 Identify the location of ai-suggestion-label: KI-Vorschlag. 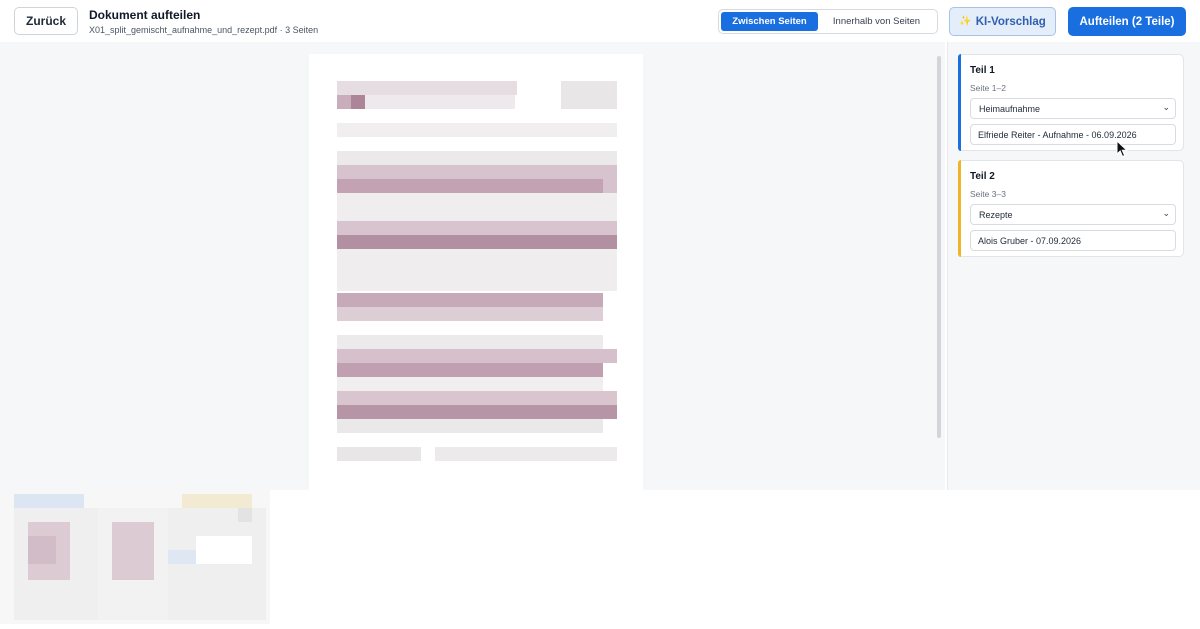
(1010, 21).